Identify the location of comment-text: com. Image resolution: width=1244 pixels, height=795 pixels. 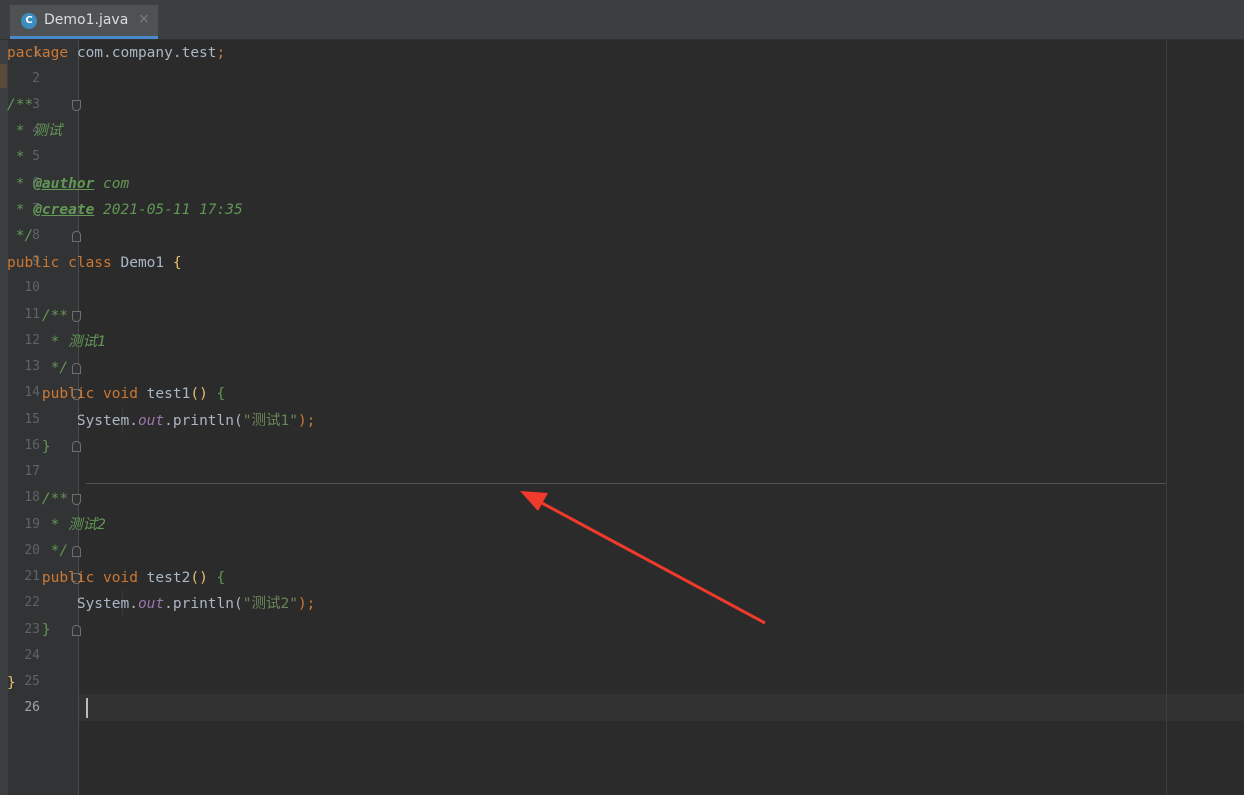
(112, 184).